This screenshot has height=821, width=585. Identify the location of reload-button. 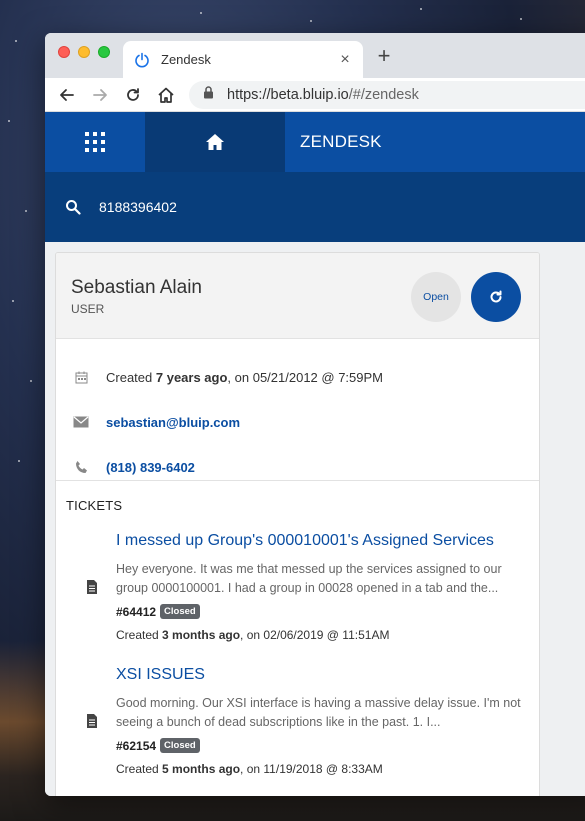
(133, 95).